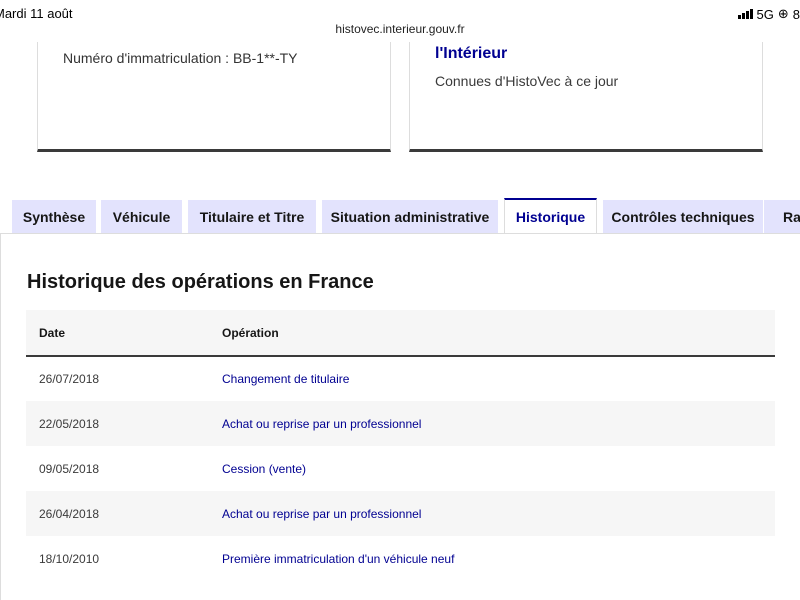 Image resolution: width=800 pixels, height=600 pixels. I want to click on column-header-operation: Opération, so click(498, 333).